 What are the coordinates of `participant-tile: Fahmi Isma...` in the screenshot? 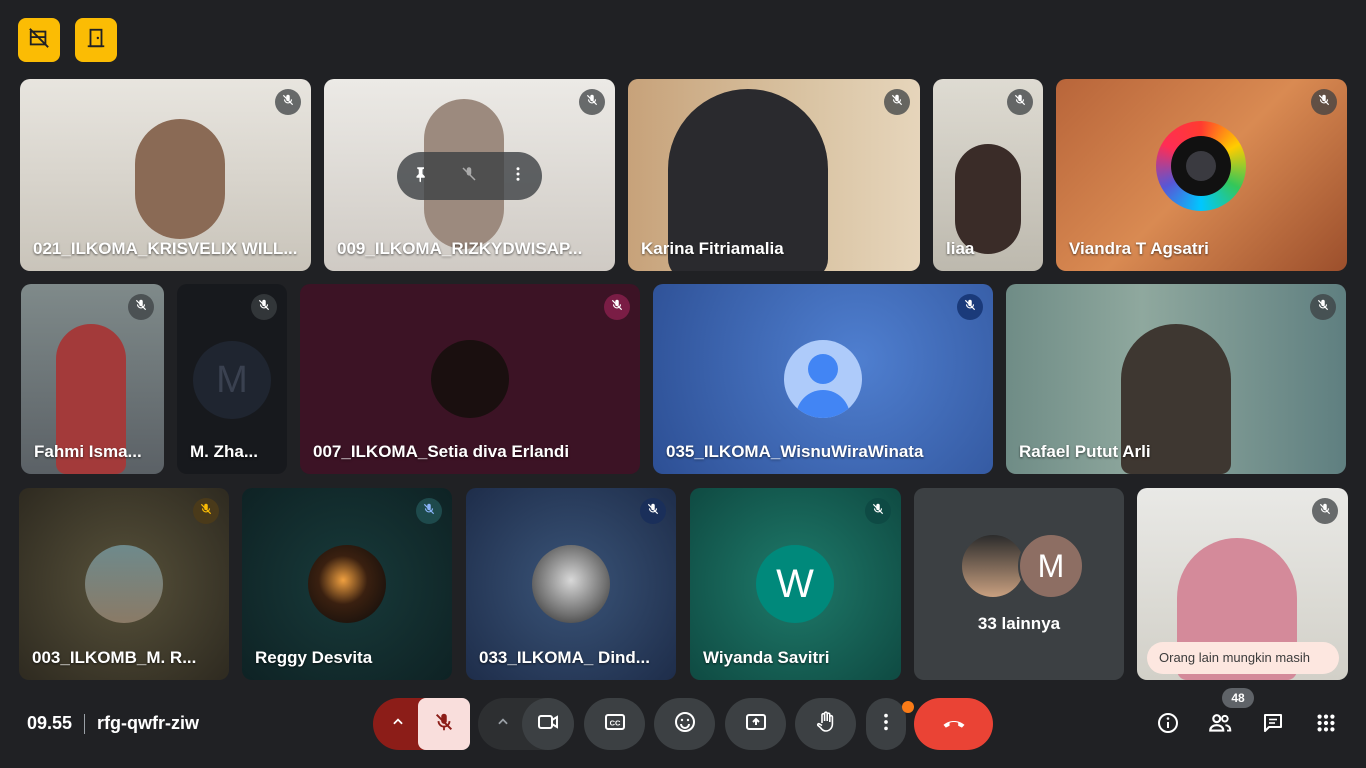 It's located at (92, 379).